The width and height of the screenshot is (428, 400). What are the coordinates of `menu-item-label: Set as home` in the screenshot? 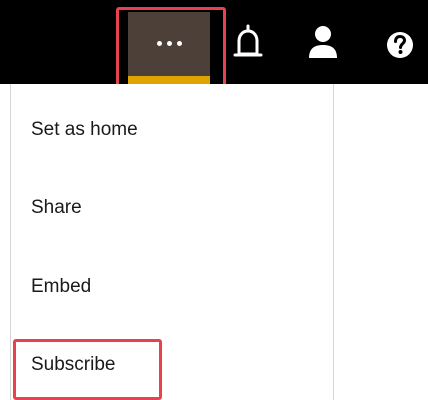 It's located at (84, 129).